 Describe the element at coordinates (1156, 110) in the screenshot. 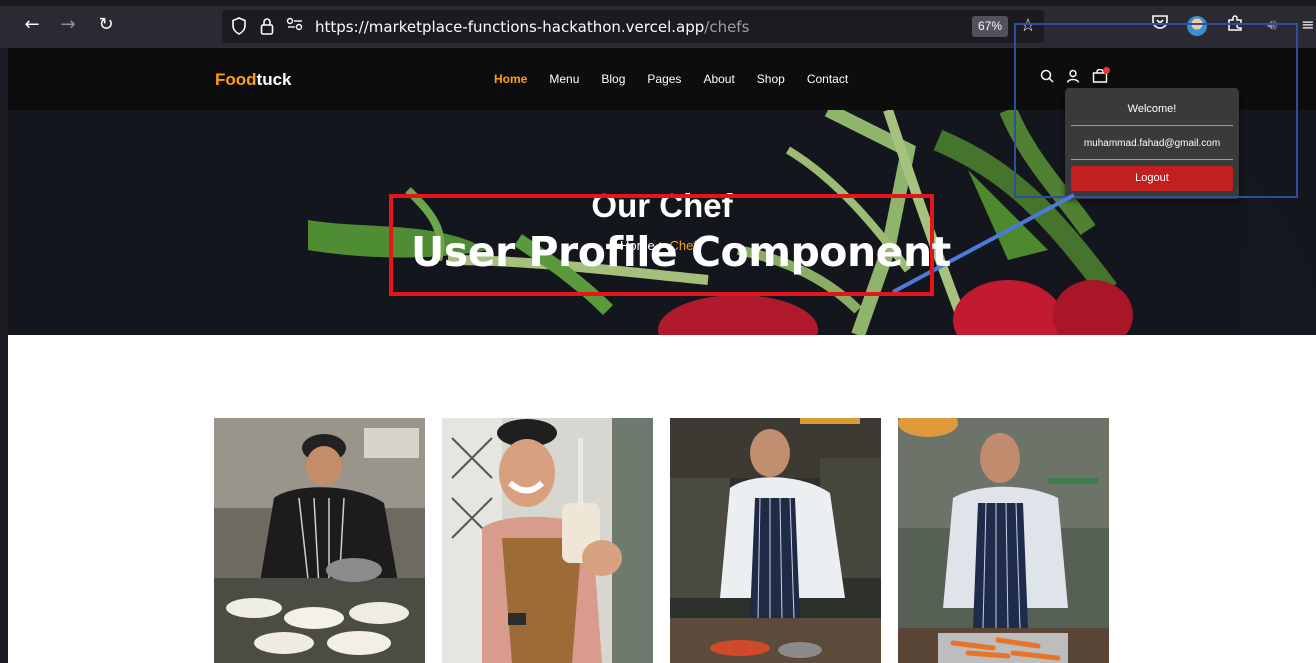

I see `annotation-highlight-box` at that location.